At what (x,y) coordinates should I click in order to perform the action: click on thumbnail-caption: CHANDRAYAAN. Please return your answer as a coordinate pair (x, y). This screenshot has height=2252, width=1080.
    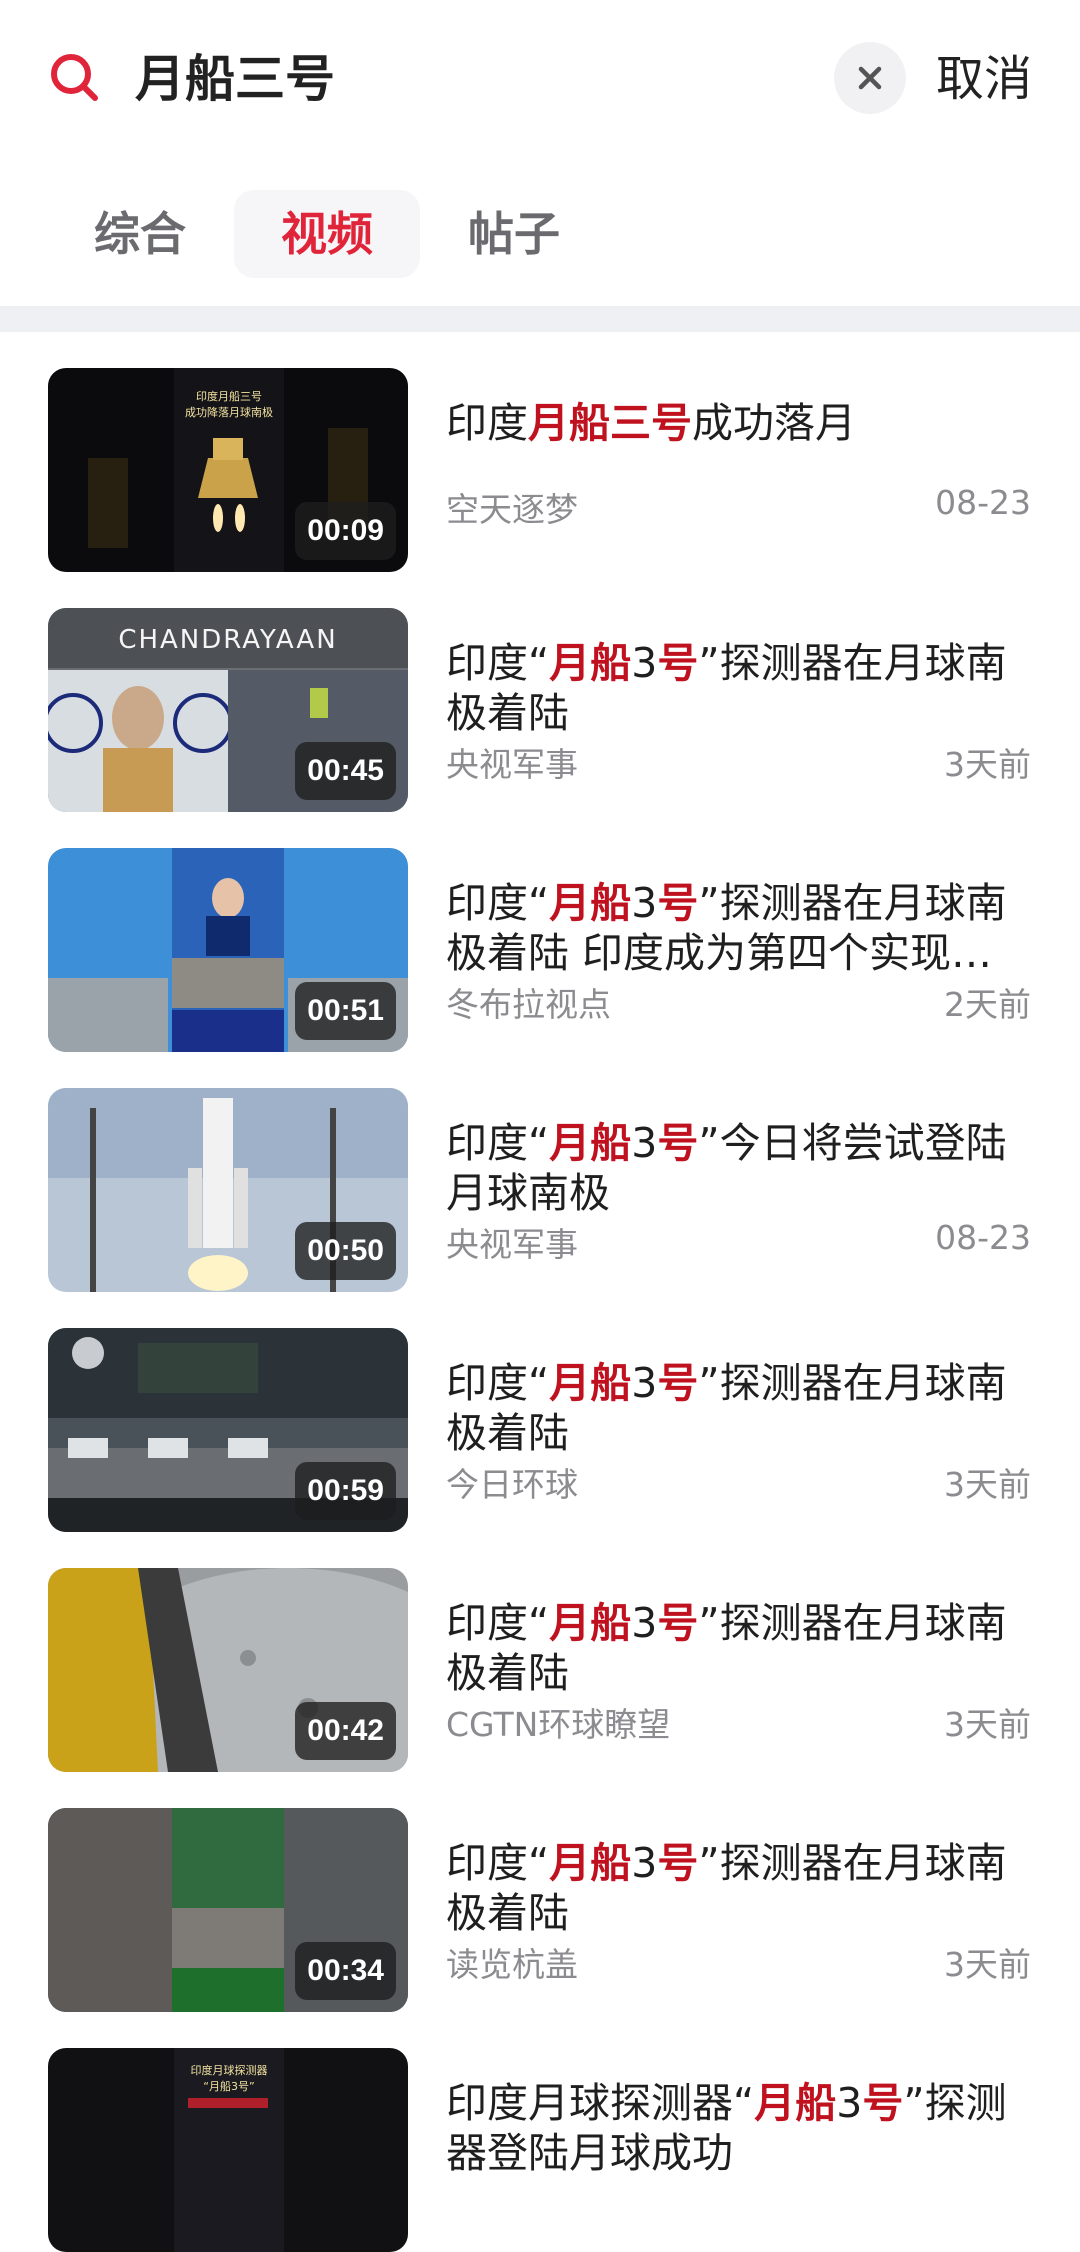
    Looking at the image, I should click on (227, 640).